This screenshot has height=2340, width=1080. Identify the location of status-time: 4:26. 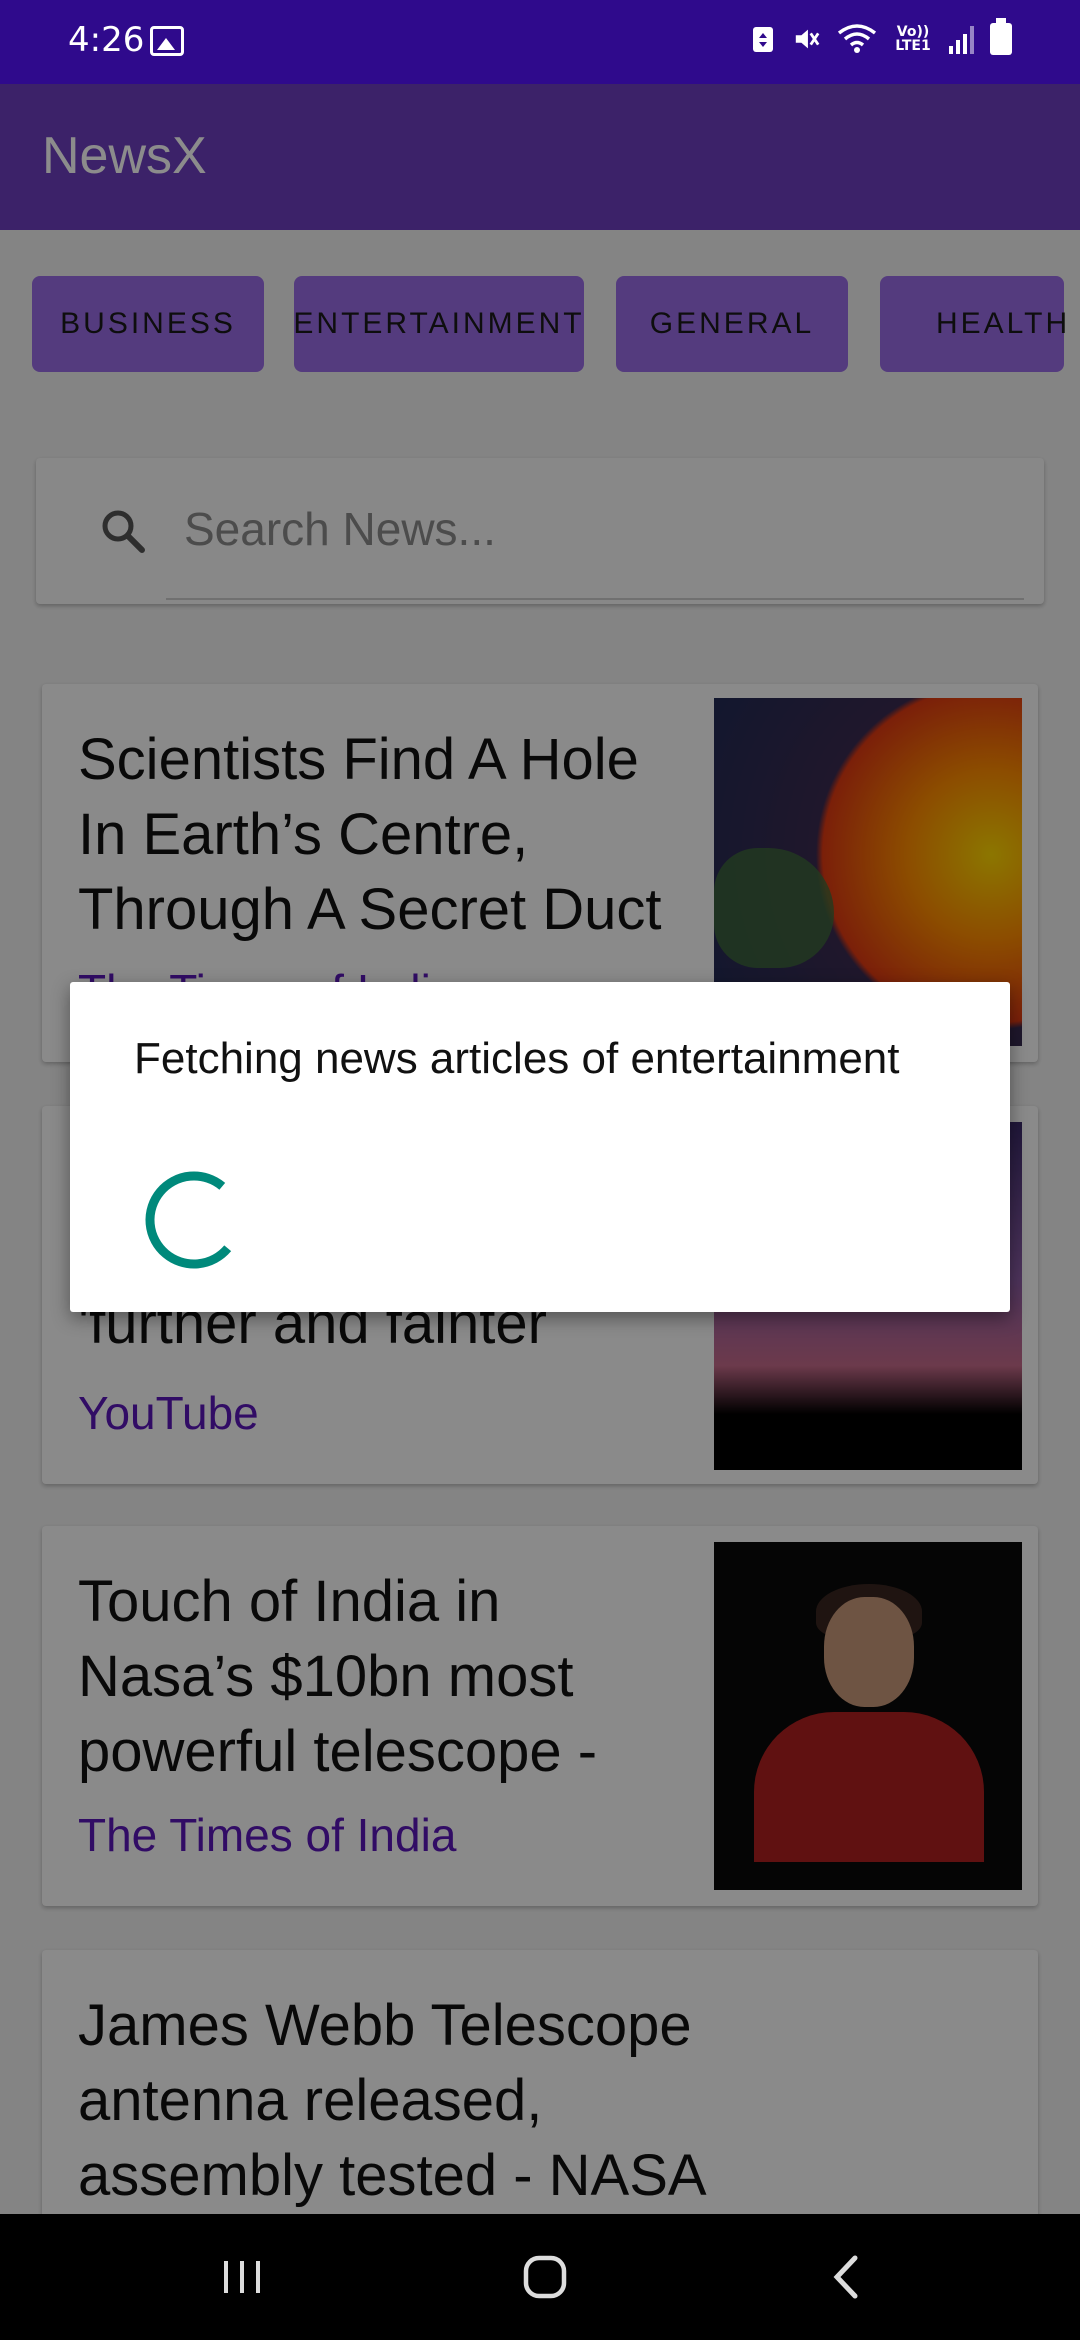
(106, 40).